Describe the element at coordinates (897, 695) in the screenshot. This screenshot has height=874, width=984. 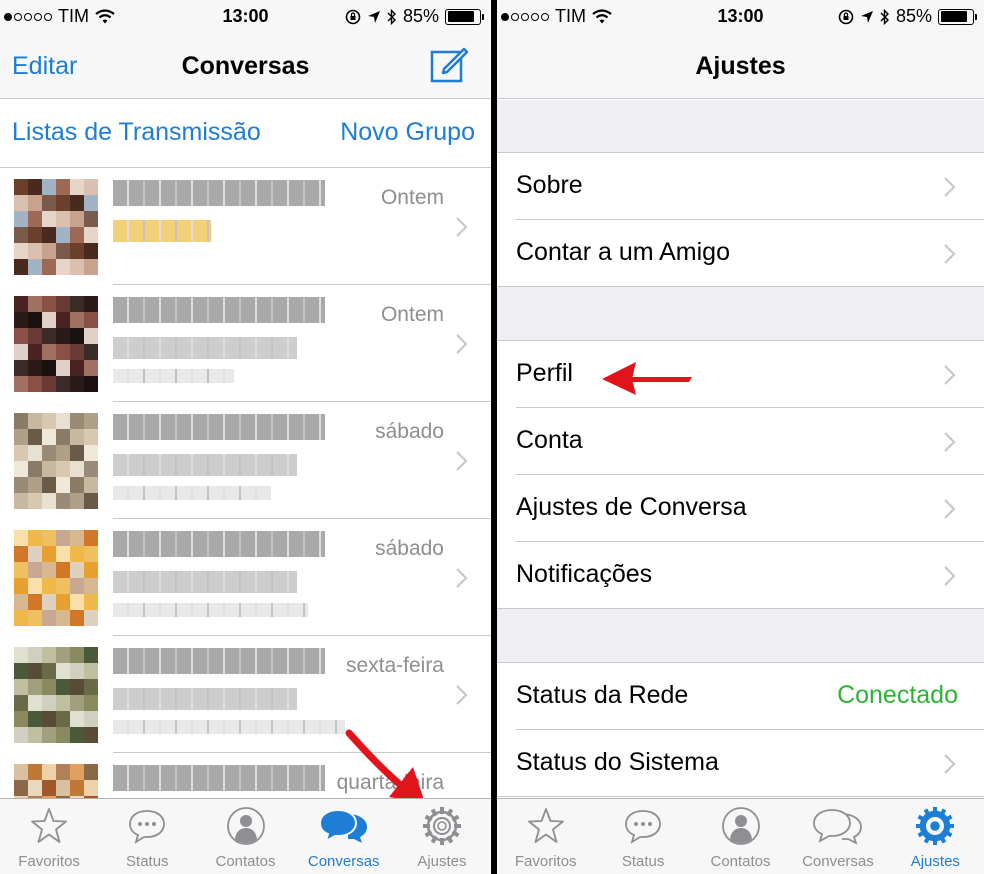
I see `network-status-value: Conectado` at that location.